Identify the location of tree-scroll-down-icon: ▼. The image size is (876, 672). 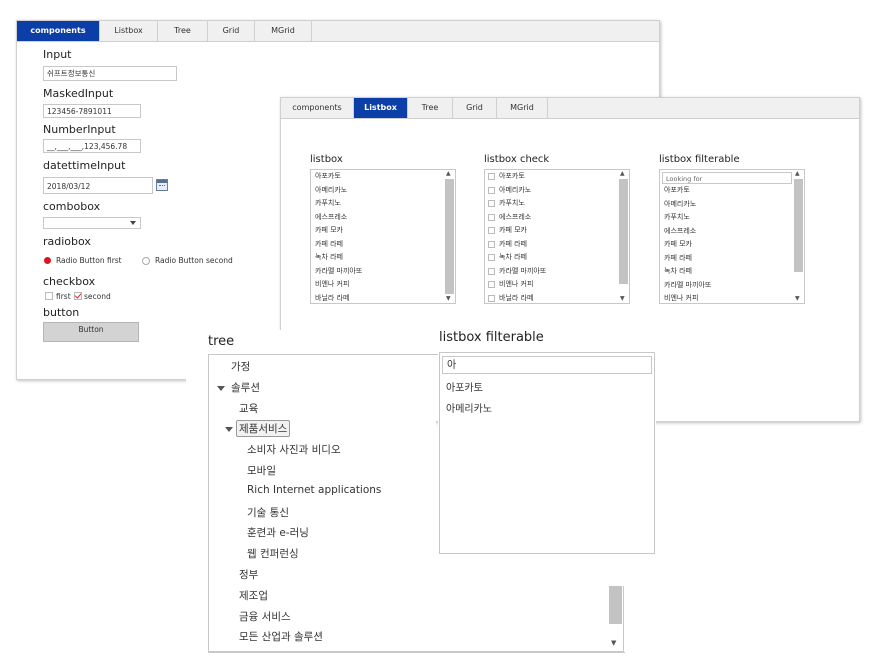
(613, 643).